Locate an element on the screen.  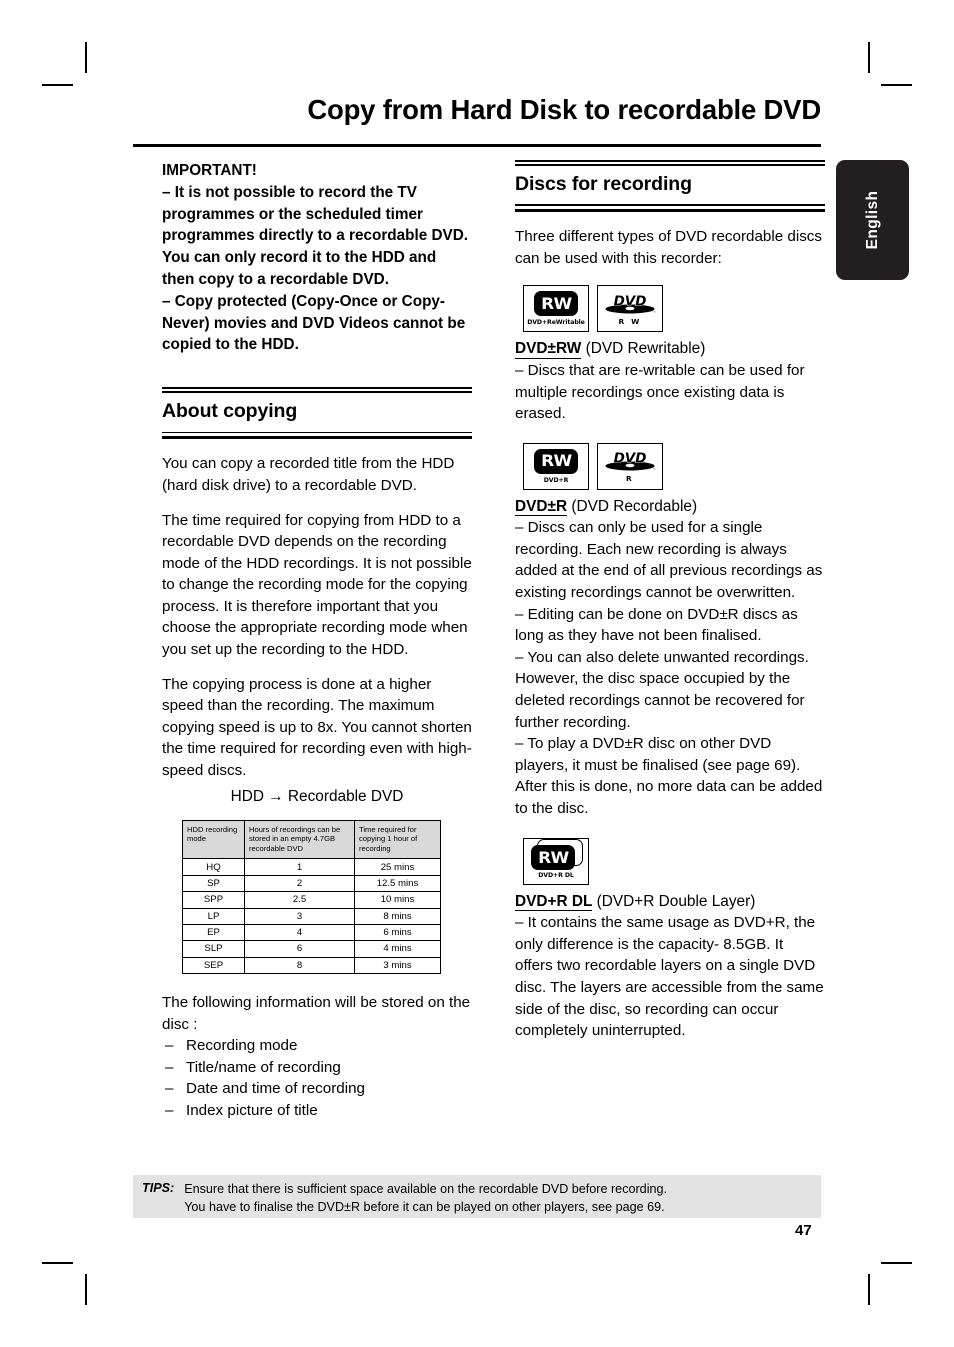
table-caption: HDD → Recordable DVD is located at coordinates (317, 796).